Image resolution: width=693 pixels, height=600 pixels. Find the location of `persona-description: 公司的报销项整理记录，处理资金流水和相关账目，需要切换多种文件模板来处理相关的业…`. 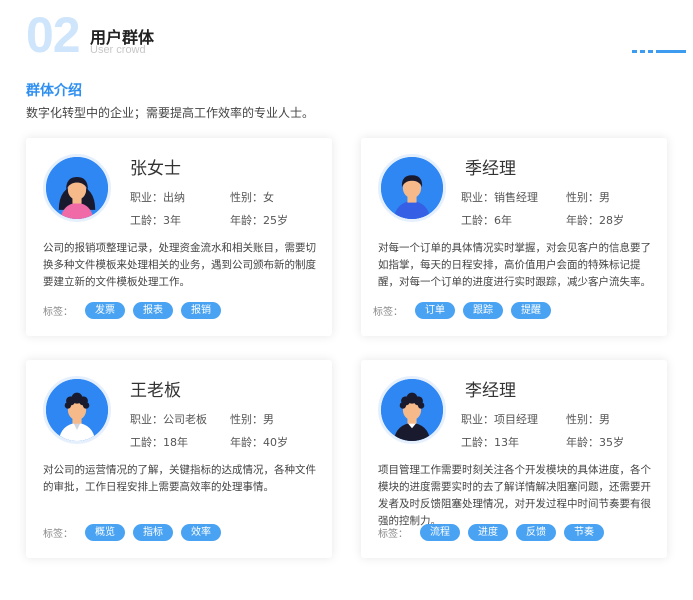

persona-description: 公司的报销项整理记录，处理资金流水和相关账目，需要切换多种文件模板来处理相关的业… is located at coordinates (179, 265).